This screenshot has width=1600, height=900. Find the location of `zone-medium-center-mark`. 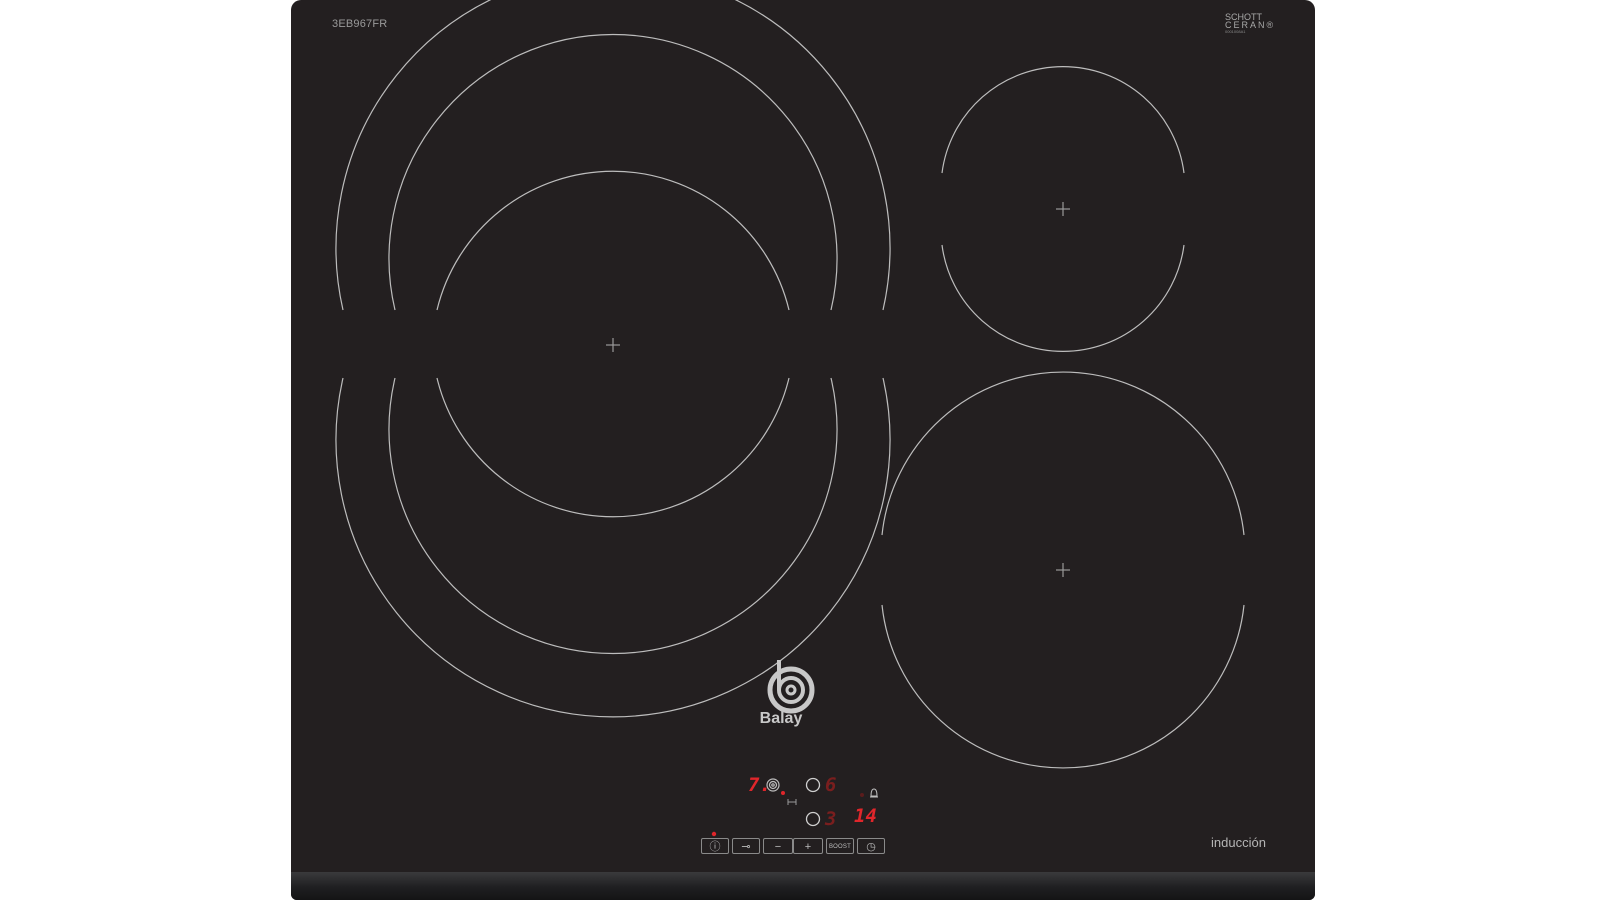

zone-medium-center-mark is located at coordinates (1063, 570).